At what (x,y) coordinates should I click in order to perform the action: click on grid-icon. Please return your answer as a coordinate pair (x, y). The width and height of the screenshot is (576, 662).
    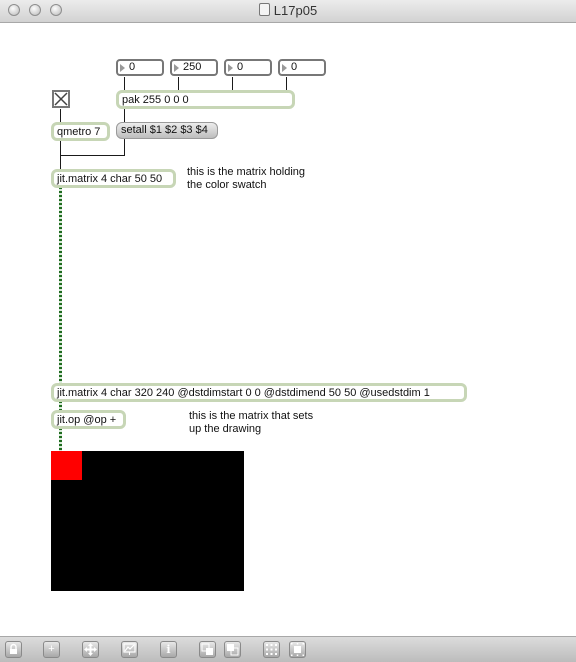
    Looking at the image, I should click on (271, 649).